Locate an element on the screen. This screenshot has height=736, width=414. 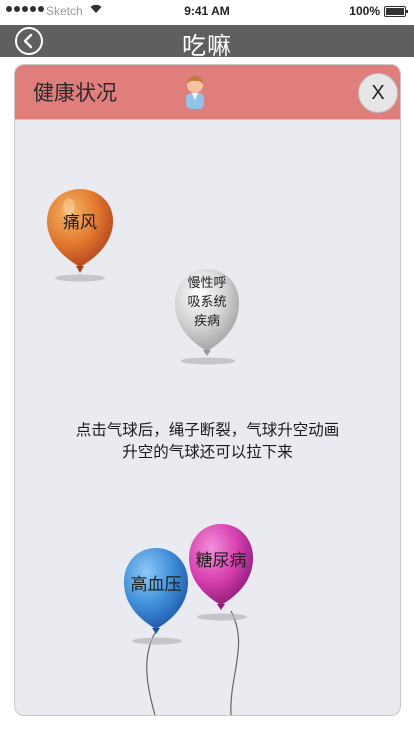
balloon-label-line: 慢性呼 is located at coordinates (207, 283).